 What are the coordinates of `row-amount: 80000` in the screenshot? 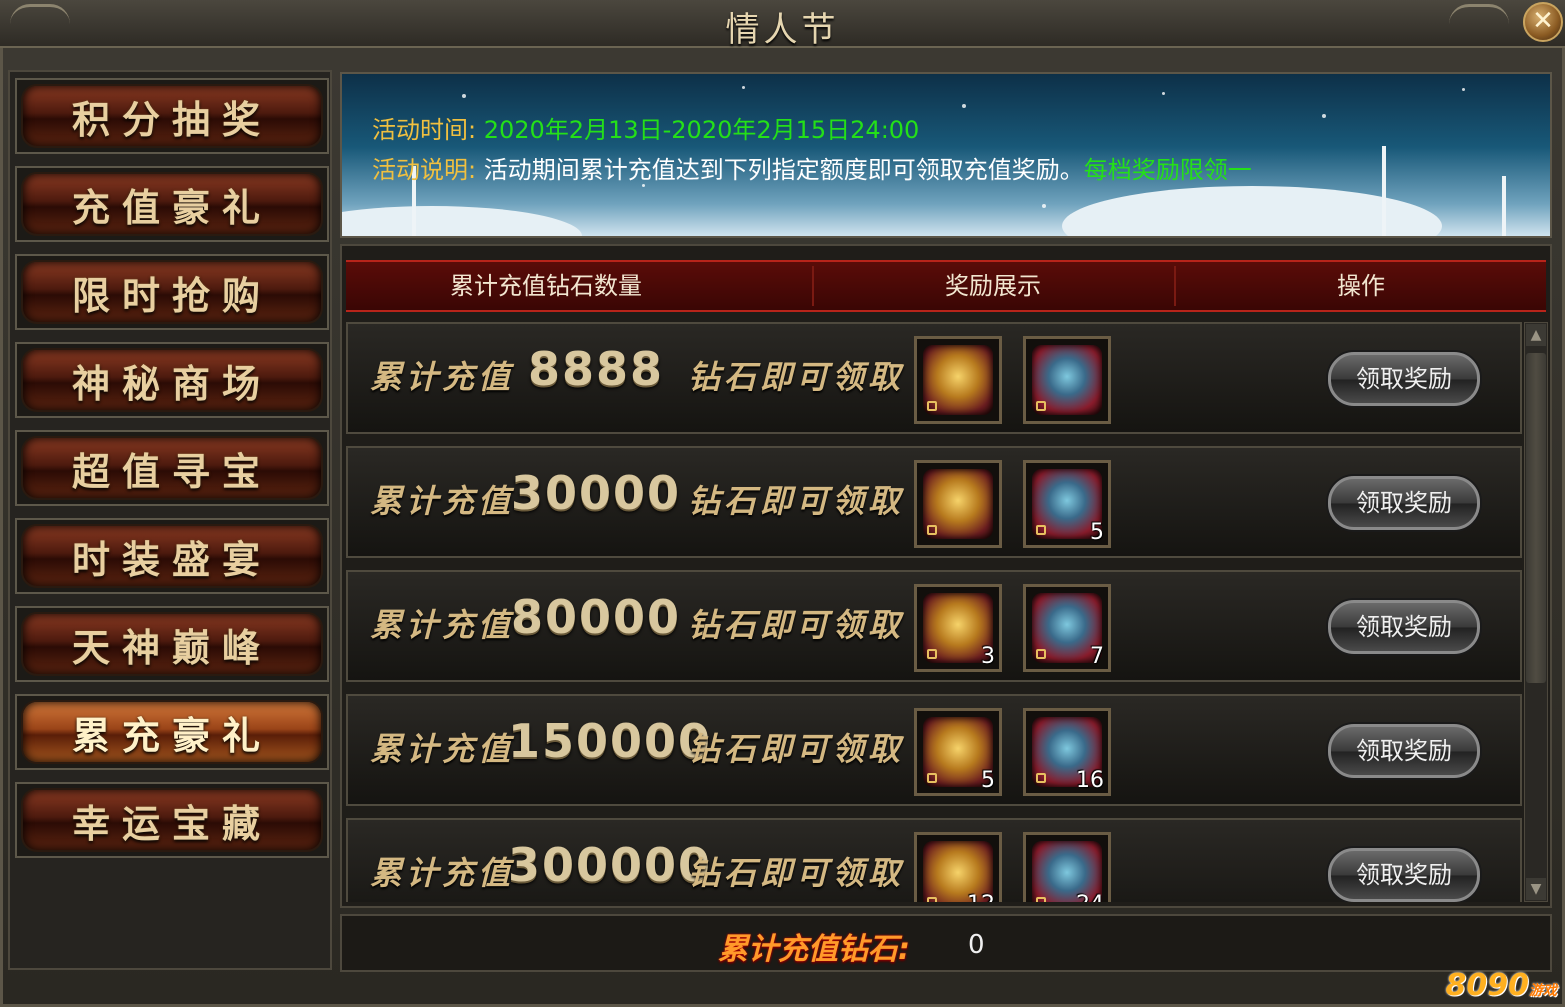 It's located at (596, 617).